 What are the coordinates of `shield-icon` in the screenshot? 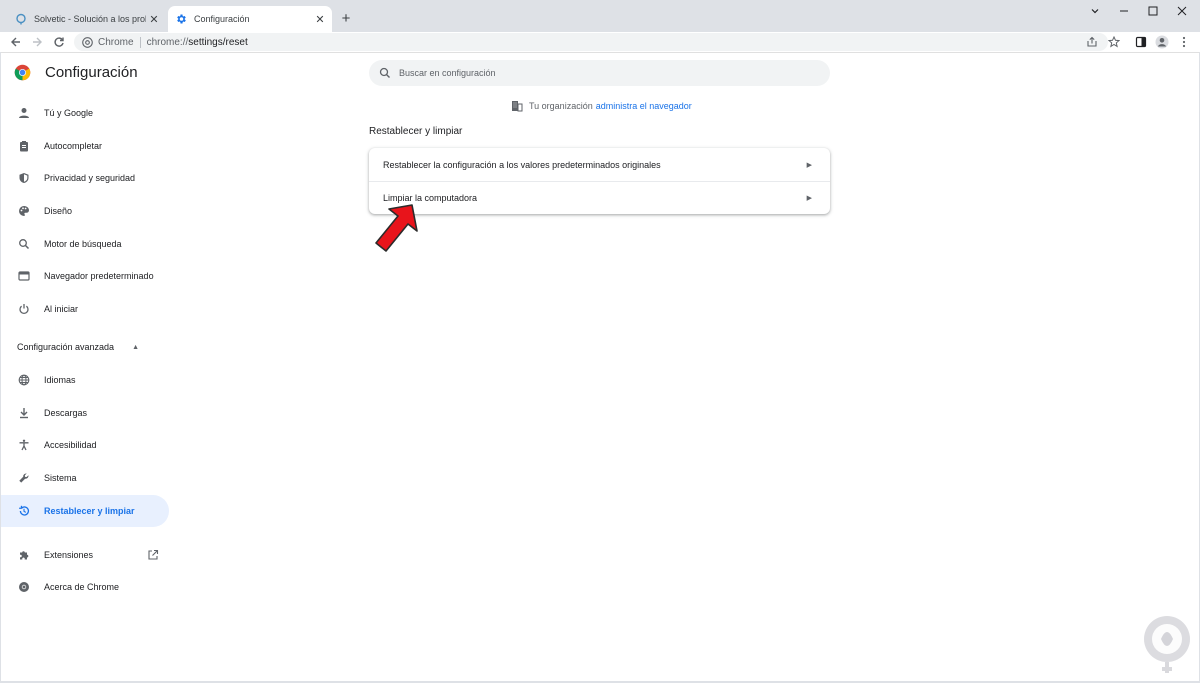 It's located at (24, 178).